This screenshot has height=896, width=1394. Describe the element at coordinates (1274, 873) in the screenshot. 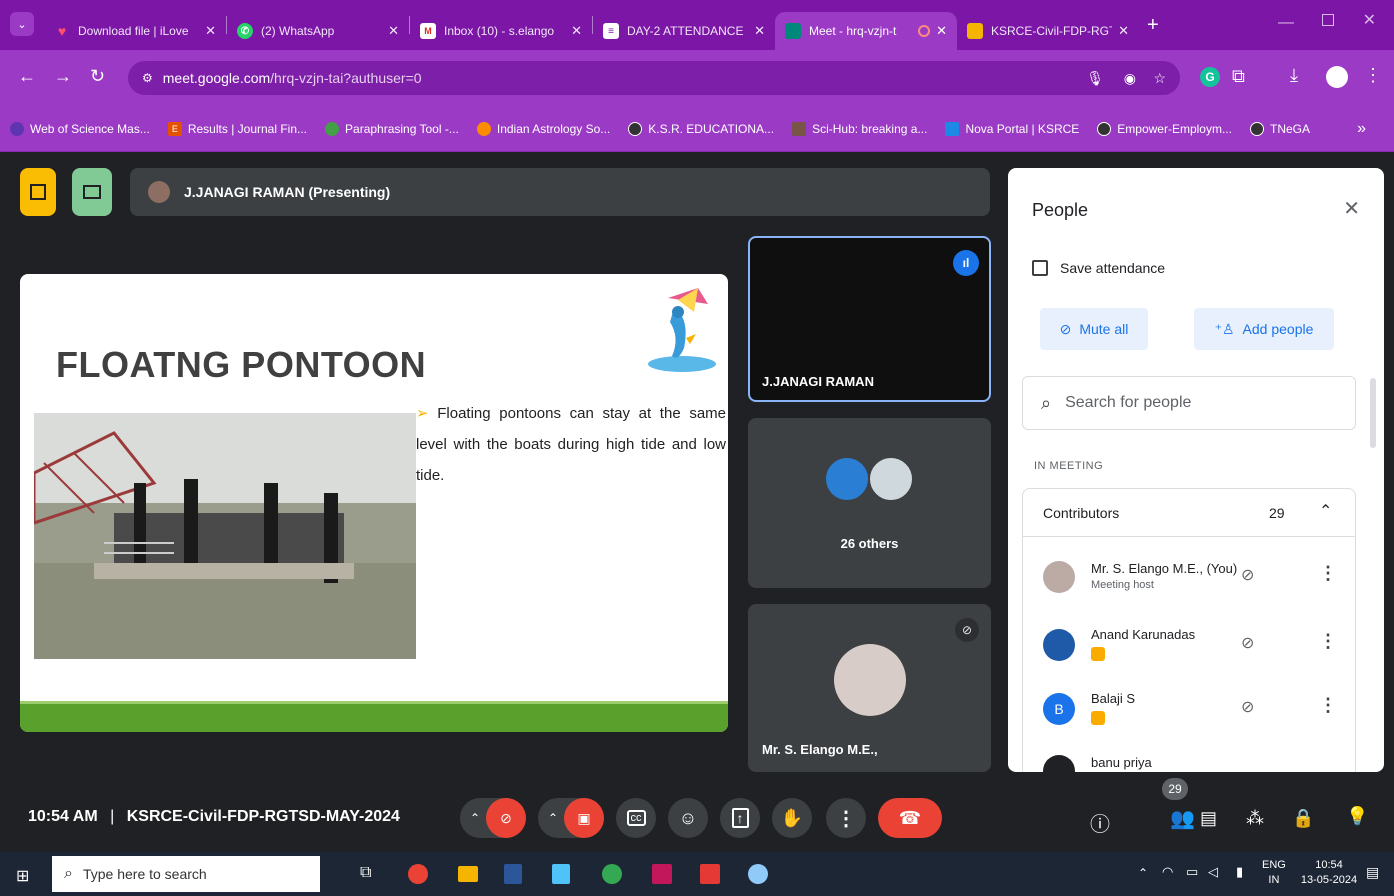

I see `language-indicator: ENG IN` at that location.